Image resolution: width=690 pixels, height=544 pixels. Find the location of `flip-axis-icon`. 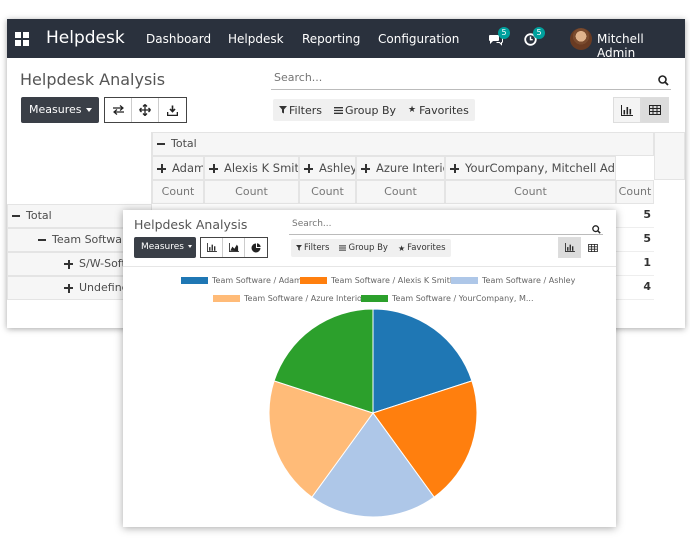

flip-axis-icon is located at coordinates (118, 110).